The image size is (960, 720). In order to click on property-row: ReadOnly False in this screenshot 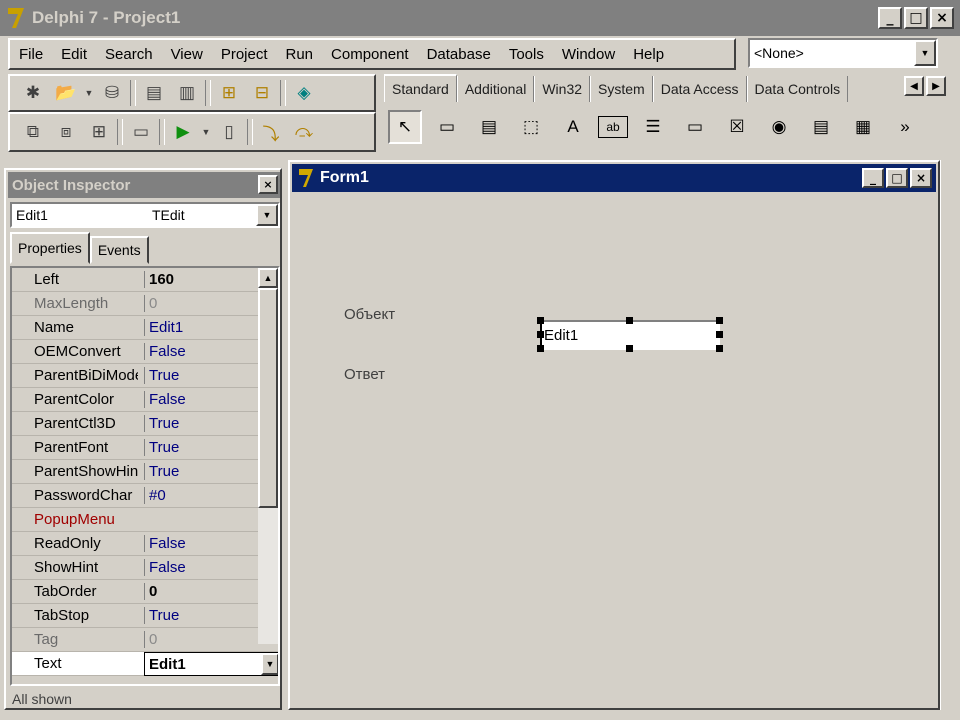, I will do `click(145, 544)`.